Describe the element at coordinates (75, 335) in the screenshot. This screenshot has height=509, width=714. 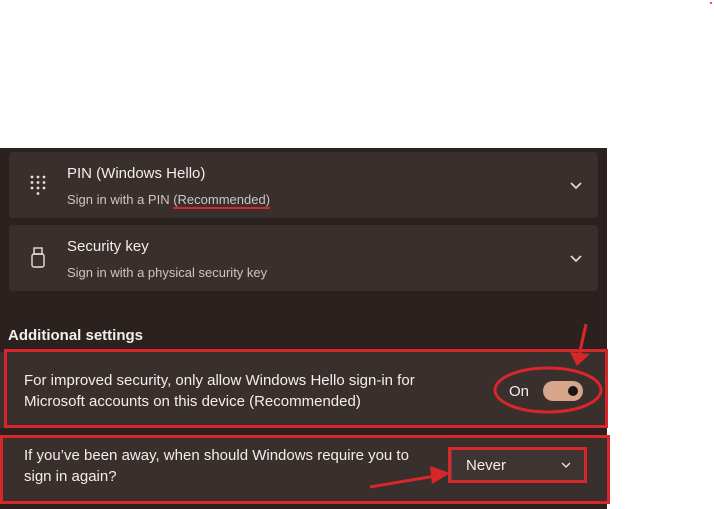
I see `additional-settings-heading: Additional settings` at that location.